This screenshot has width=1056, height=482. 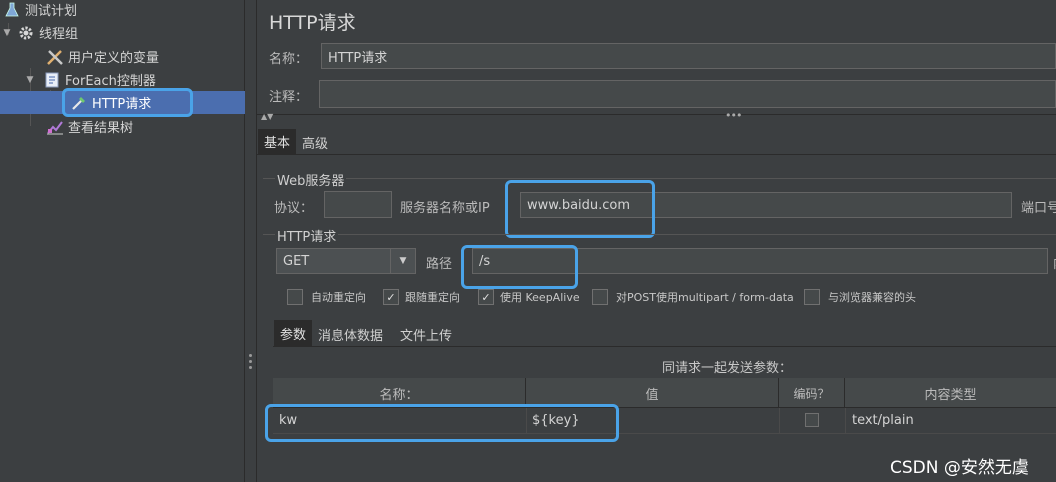 I want to click on keepalive-checkbox: ✓, so click(x=486, y=297).